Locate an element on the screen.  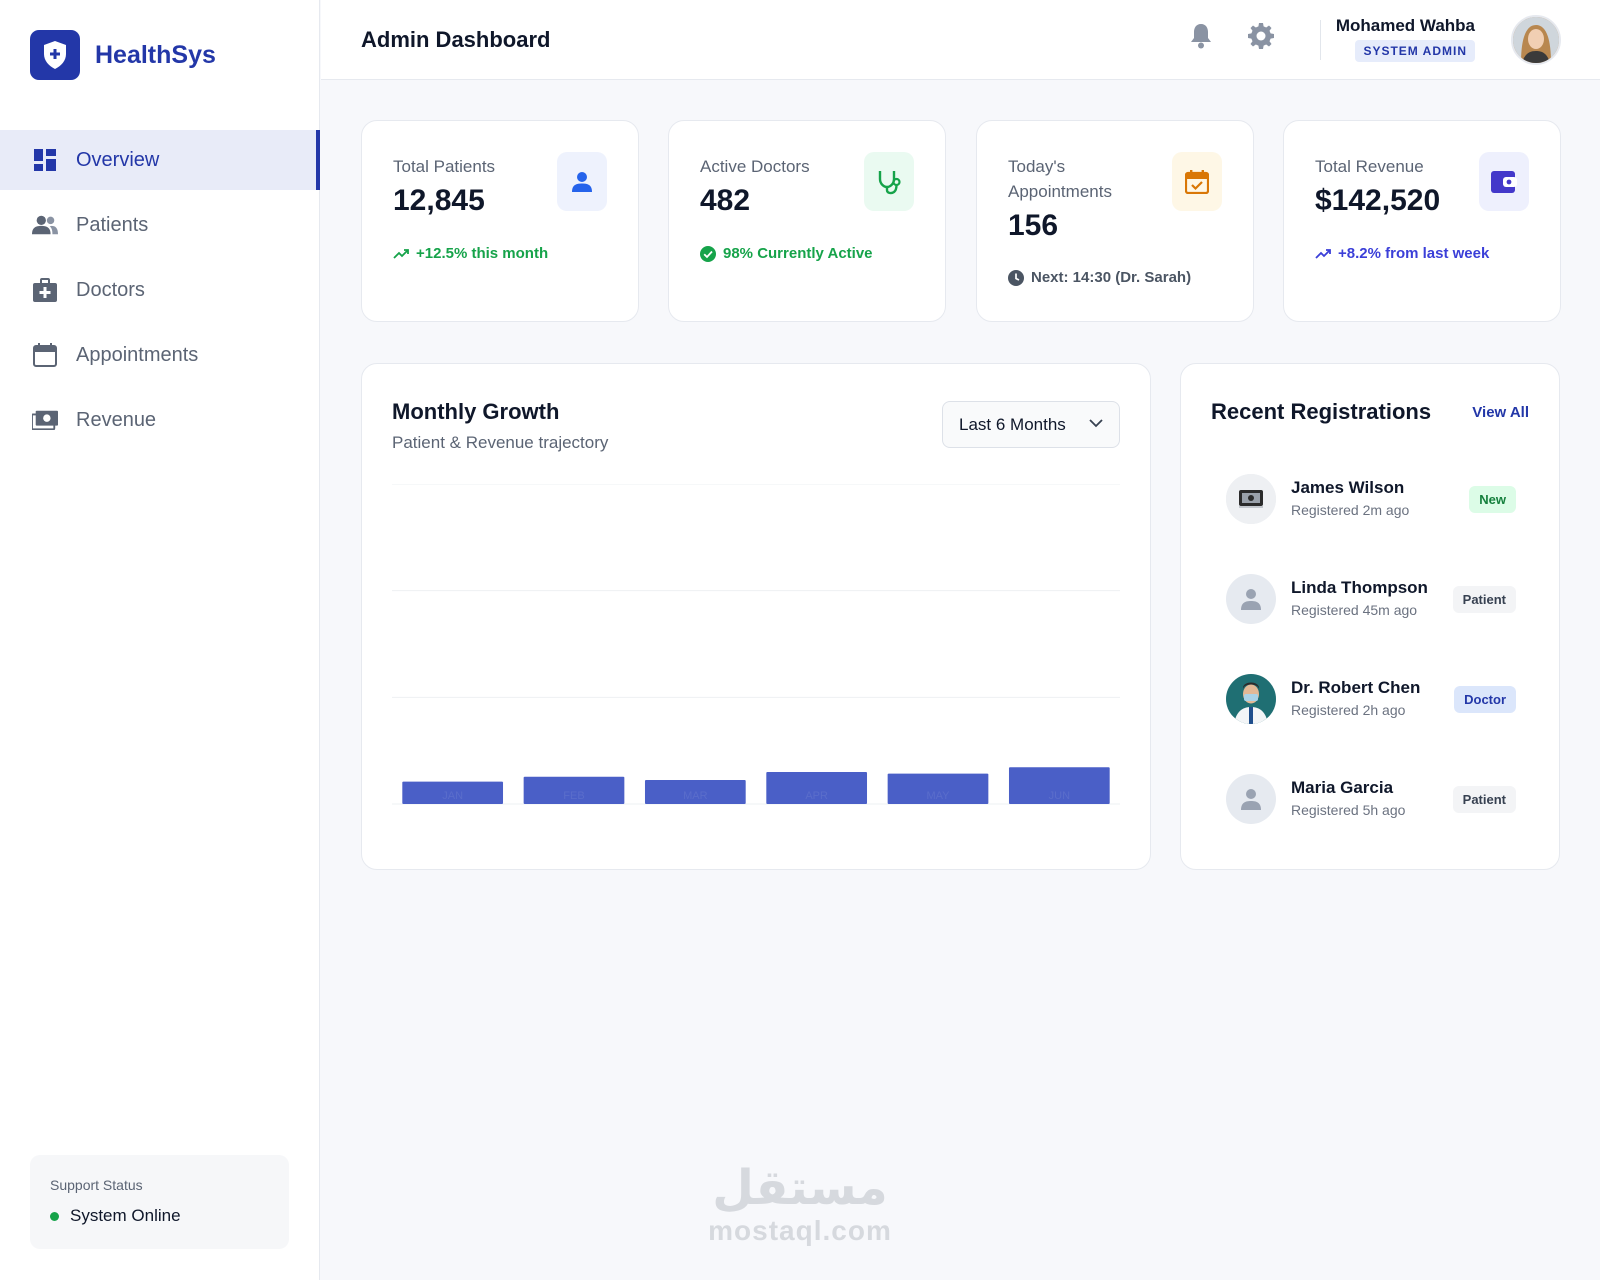
sidebar-item-label: Revenue is located at coordinates (116, 419).